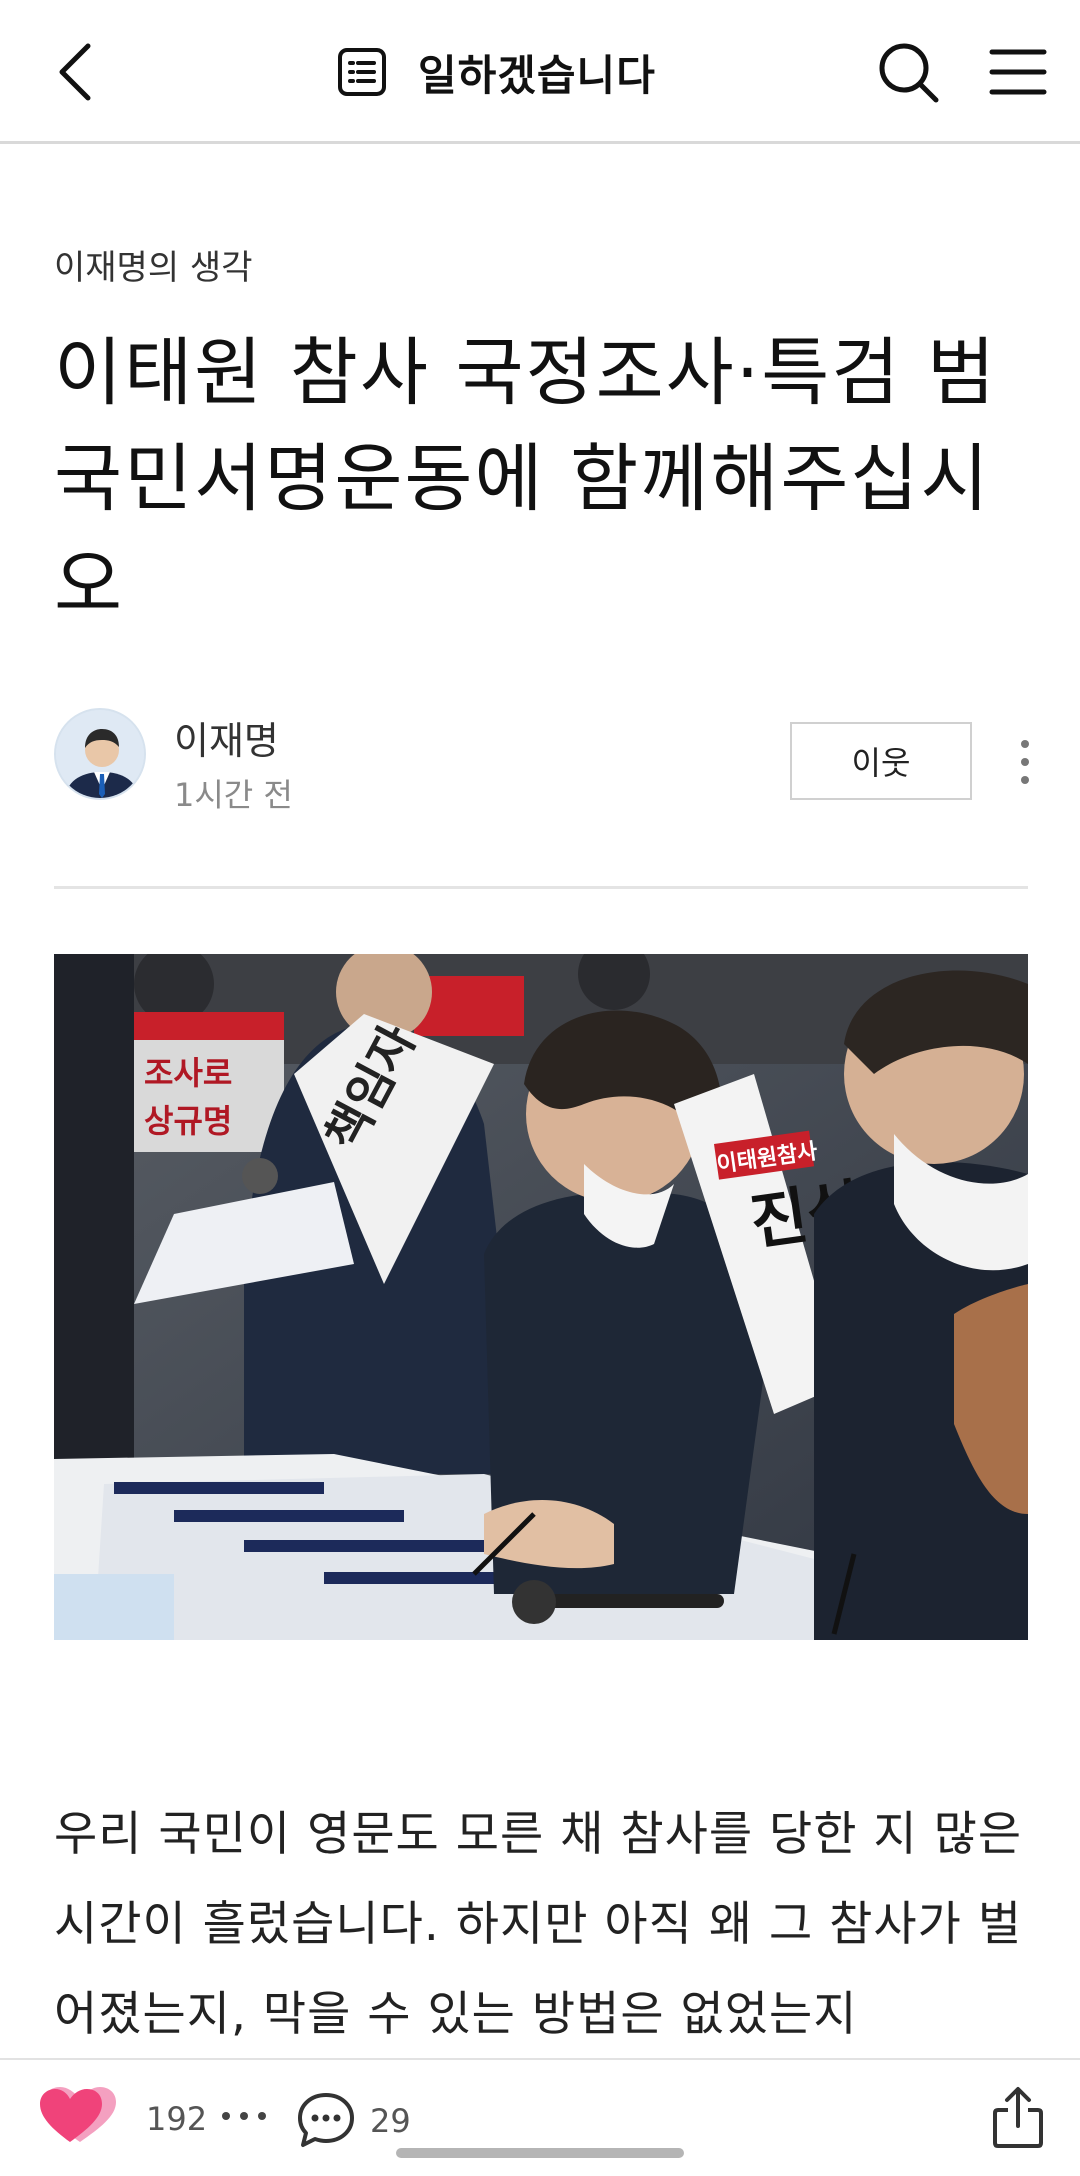 The image size is (1080, 2176). What do you see at coordinates (390, 2121) in the screenshot?
I see `comment-count: 29` at bounding box center [390, 2121].